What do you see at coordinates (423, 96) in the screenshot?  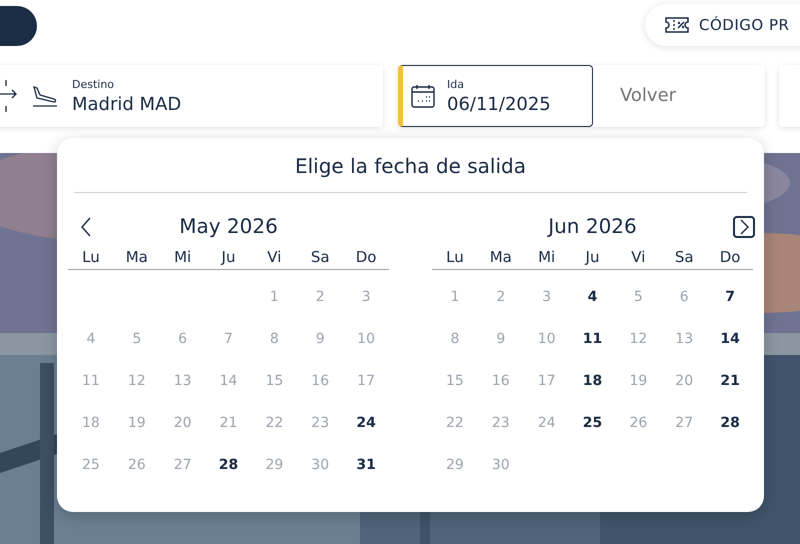 I see `calendar-icon` at bounding box center [423, 96].